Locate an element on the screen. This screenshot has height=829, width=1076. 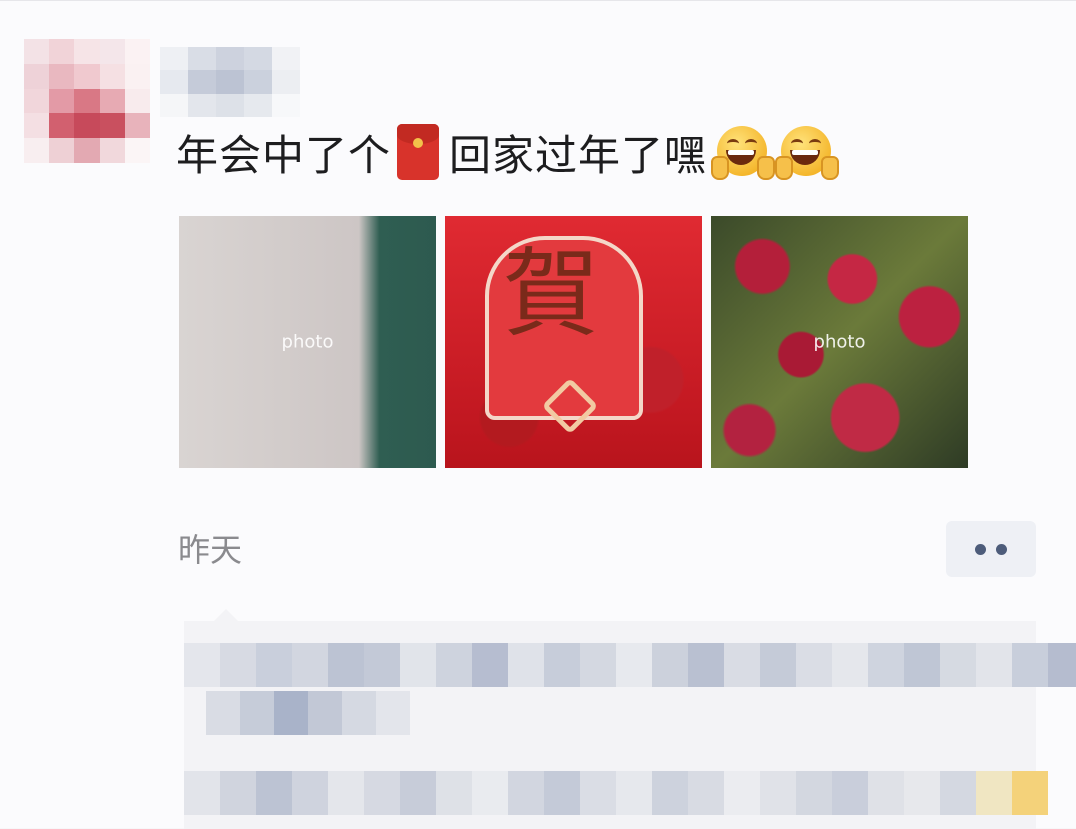
photo-thumbnail-2: 賀 is located at coordinates (573, 342).